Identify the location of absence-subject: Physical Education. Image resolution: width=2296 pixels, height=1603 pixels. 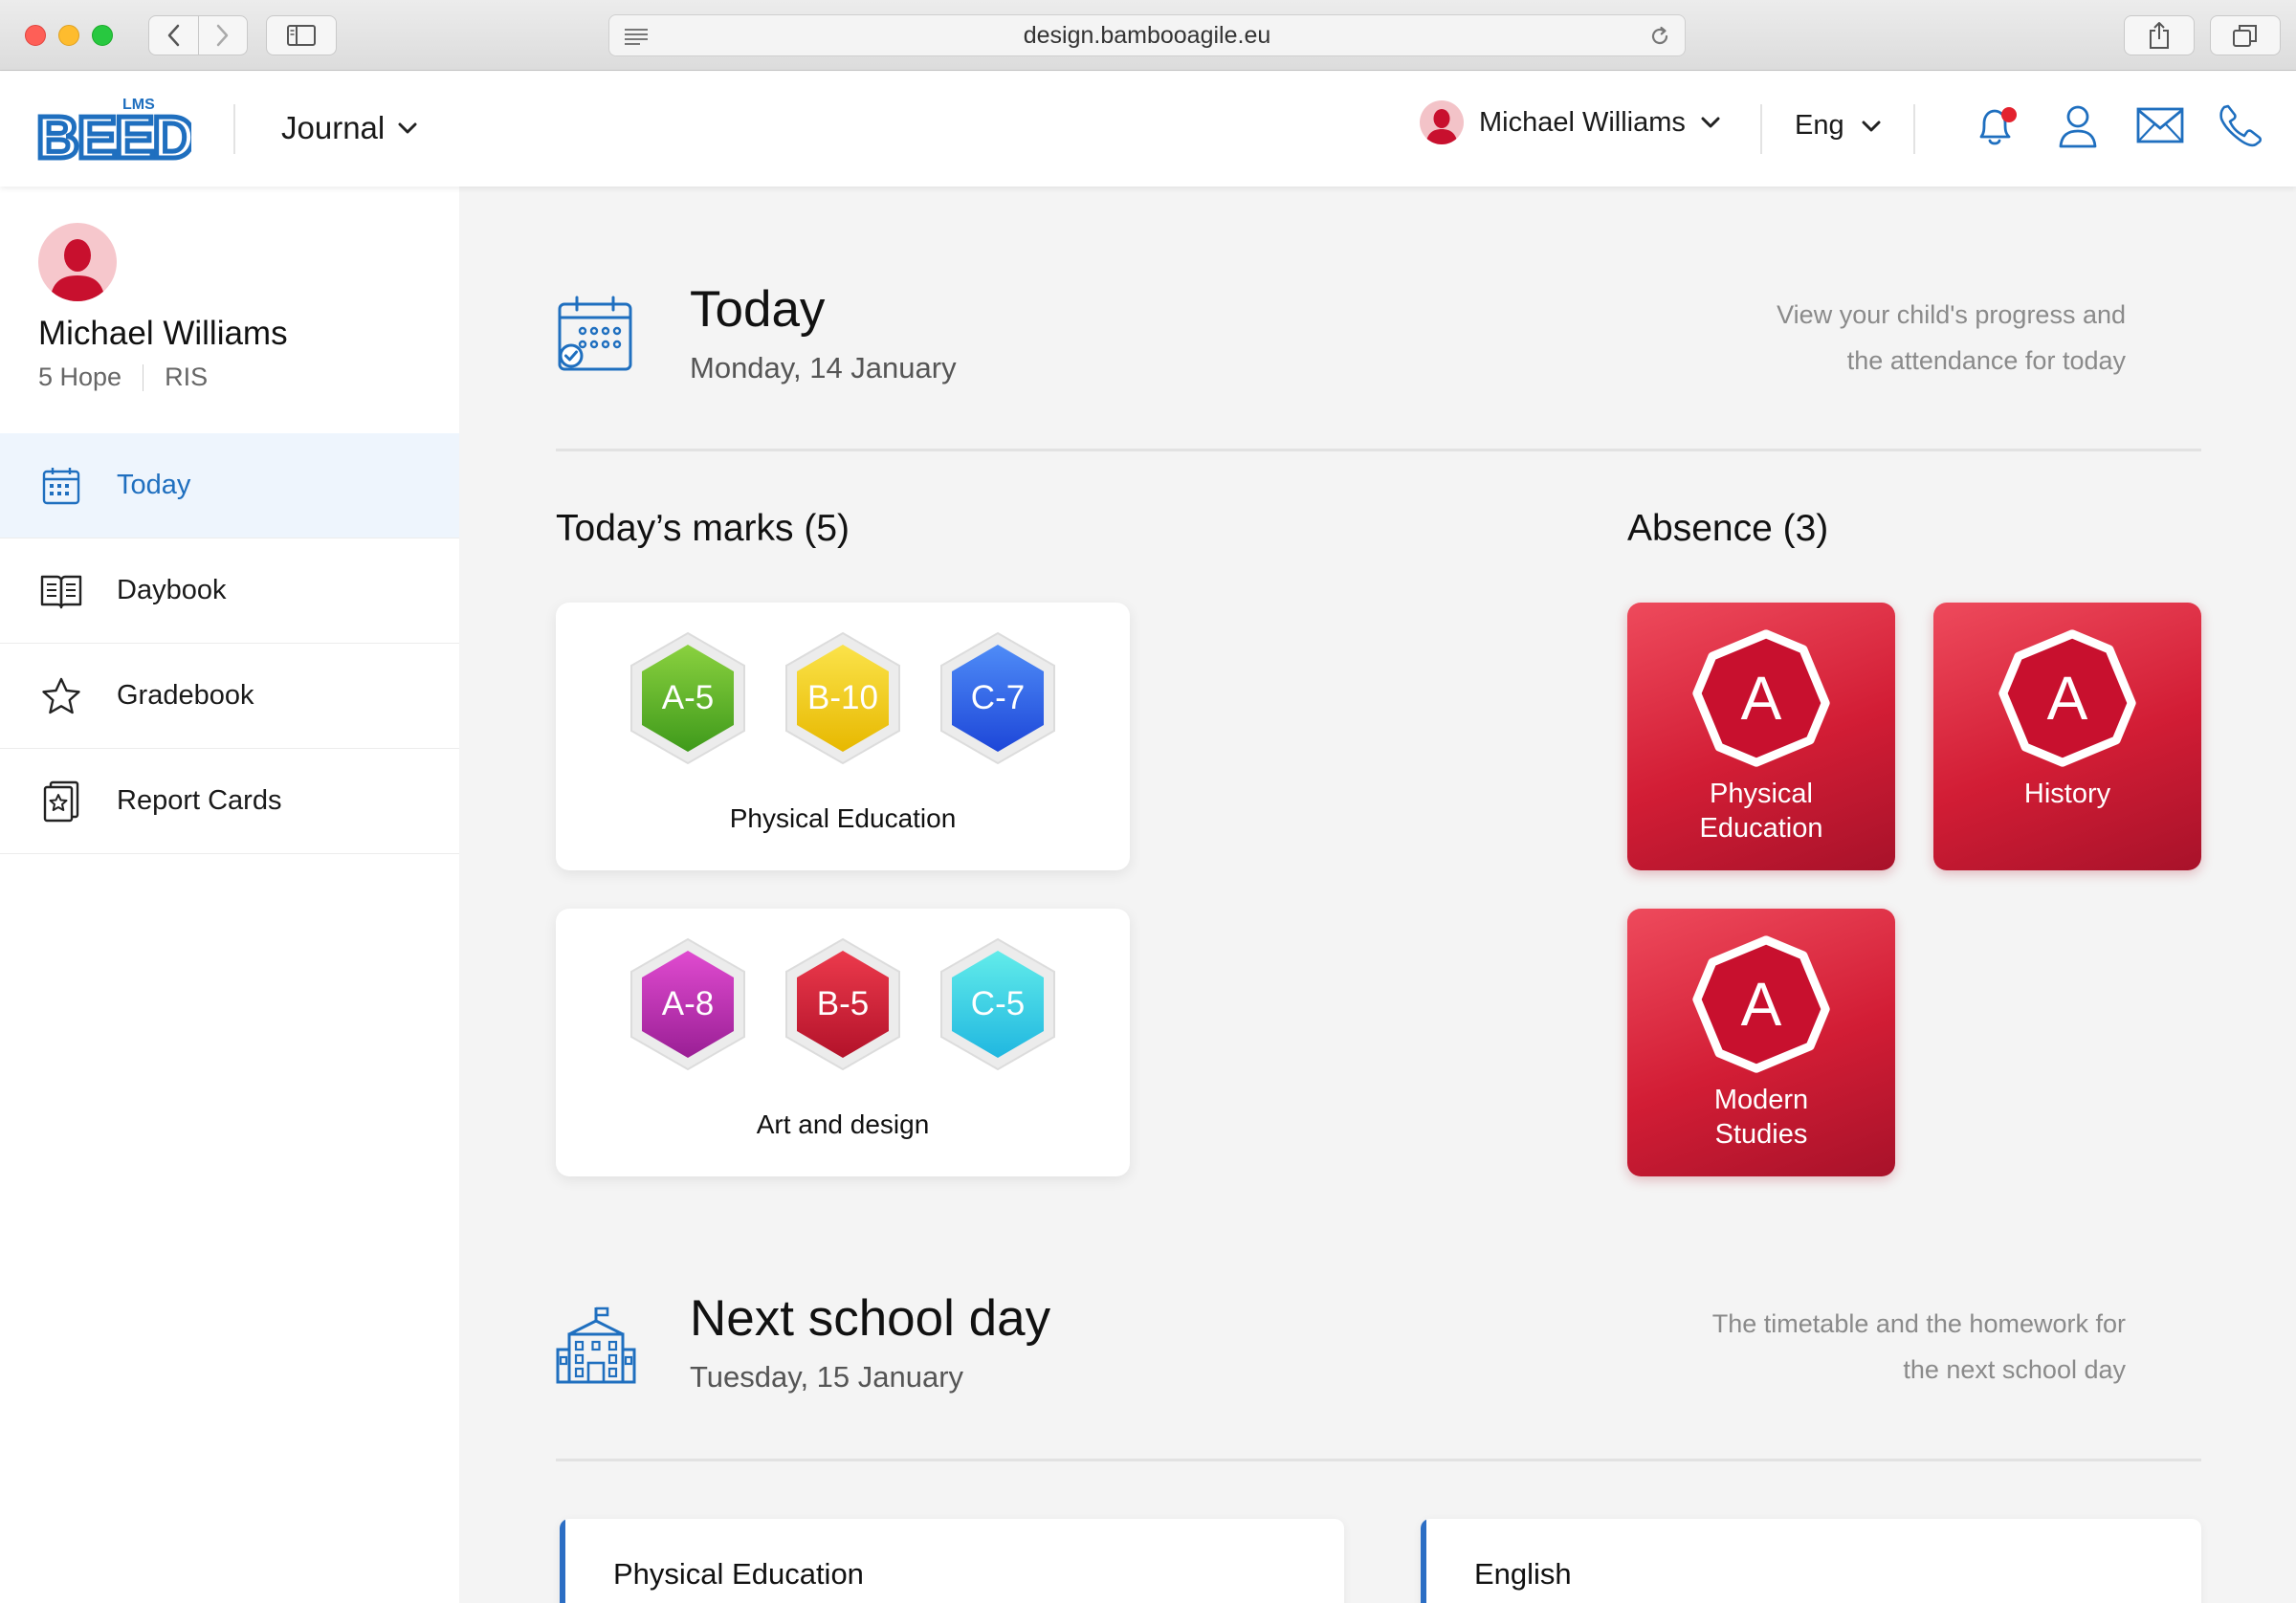
(1761, 811).